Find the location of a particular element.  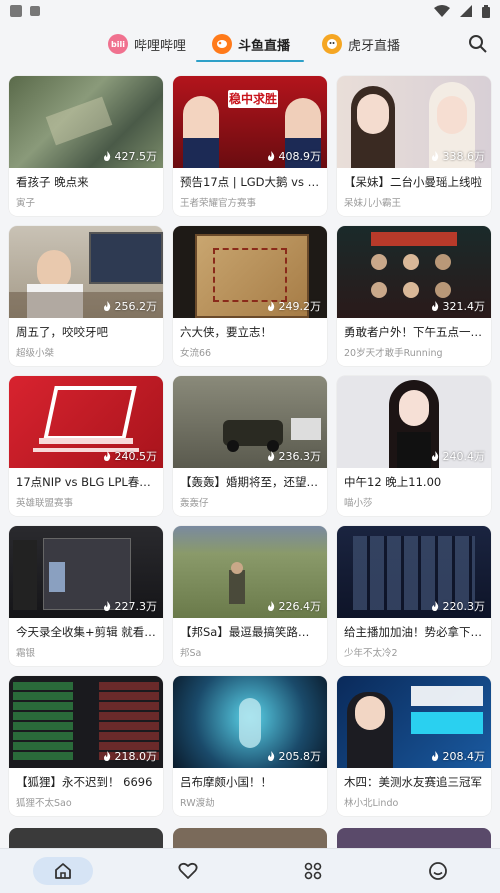

stream-thumbnail: 256.2万 is located at coordinates (86, 272).